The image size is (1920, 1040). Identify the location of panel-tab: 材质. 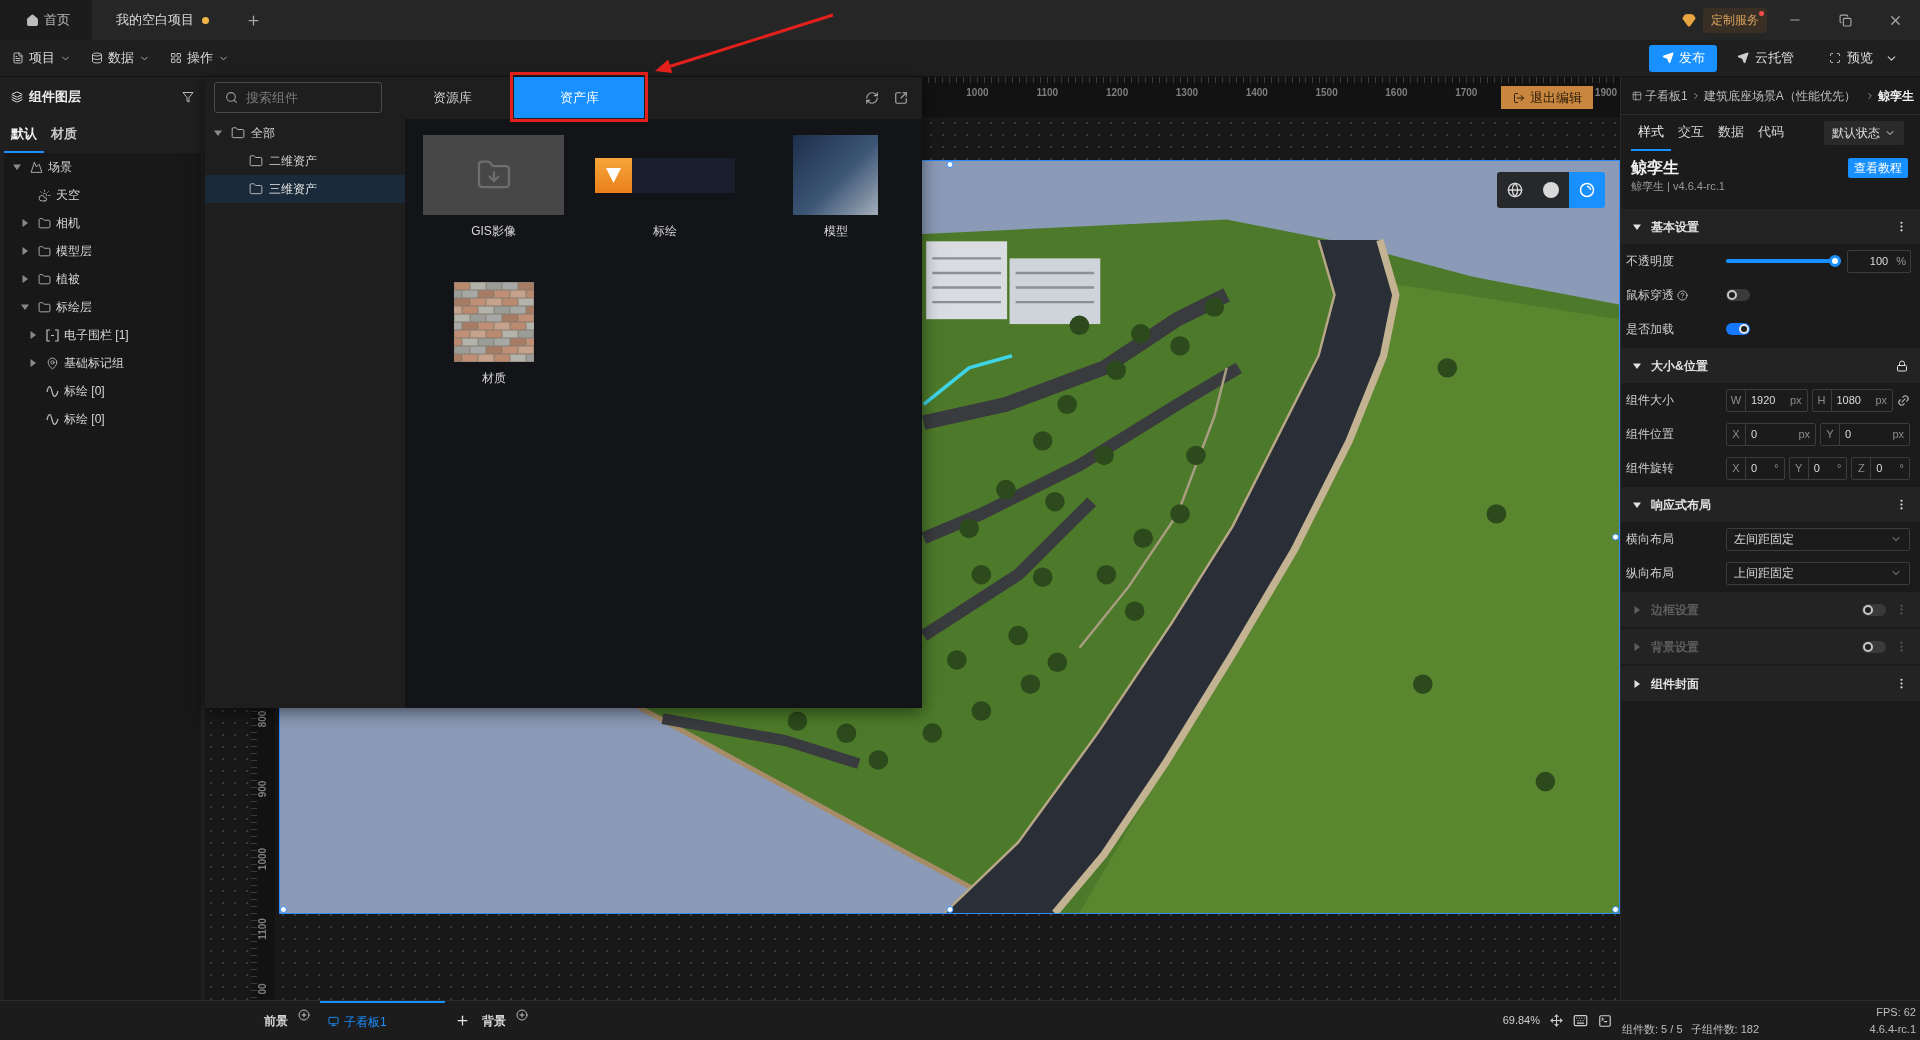
(64, 135).